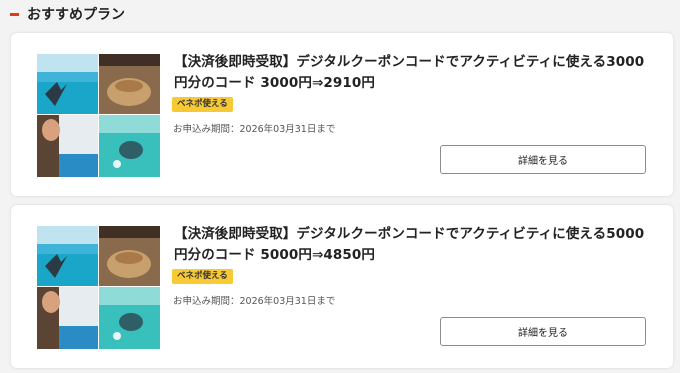 The height and width of the screenshot is (373, 680). What do you see at coordinates (76, 15) in the screenshot?
I see `section-title: おすすめプラン` at bounding box center [76, 15].